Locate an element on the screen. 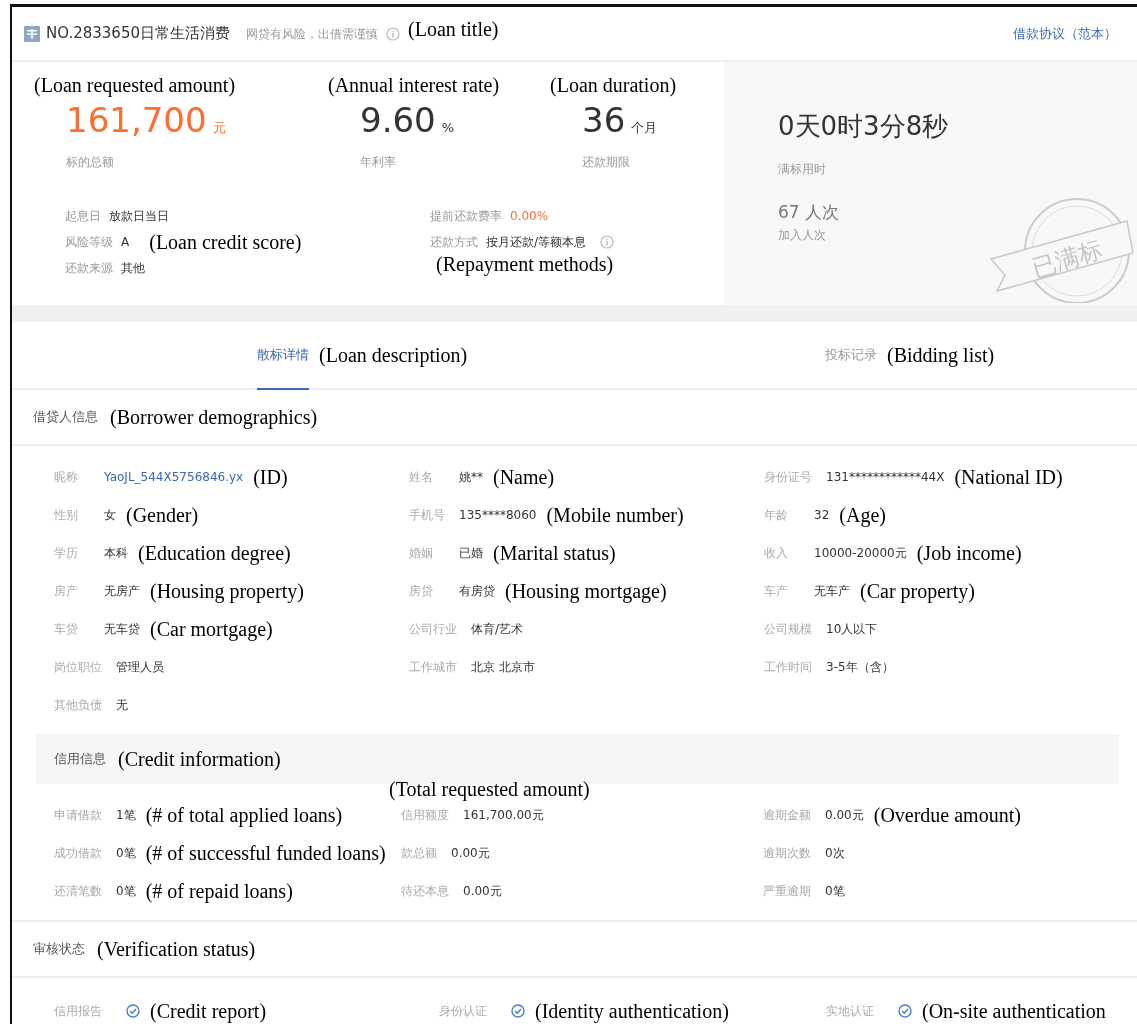 This screenshot has width=1137, height=1027. annotation: (Loan credit score) is located at coordinates (225, 242).